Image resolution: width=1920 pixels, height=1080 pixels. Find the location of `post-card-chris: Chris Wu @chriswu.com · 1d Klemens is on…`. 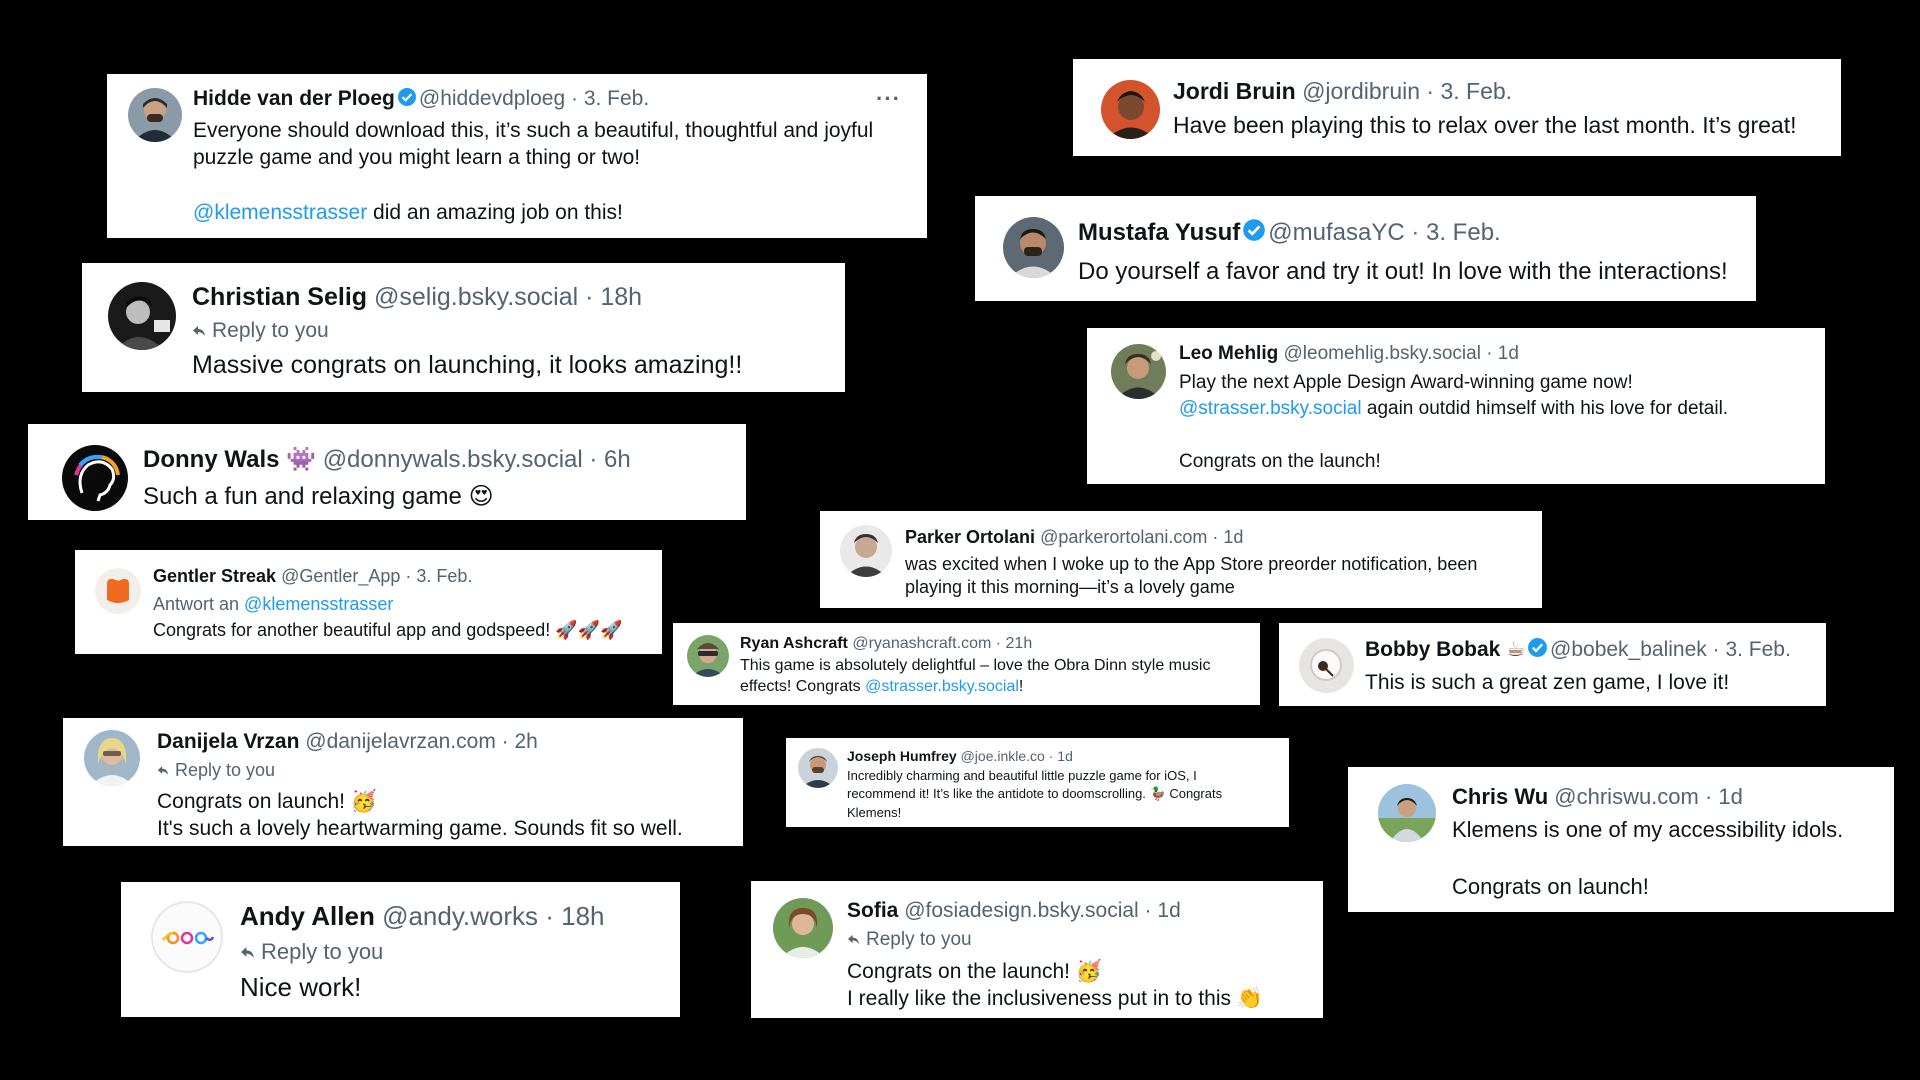

post-card-chris: Chris Wu @chriswu.com · 1d Klemens is on… is located at coordinates (1621, 839).